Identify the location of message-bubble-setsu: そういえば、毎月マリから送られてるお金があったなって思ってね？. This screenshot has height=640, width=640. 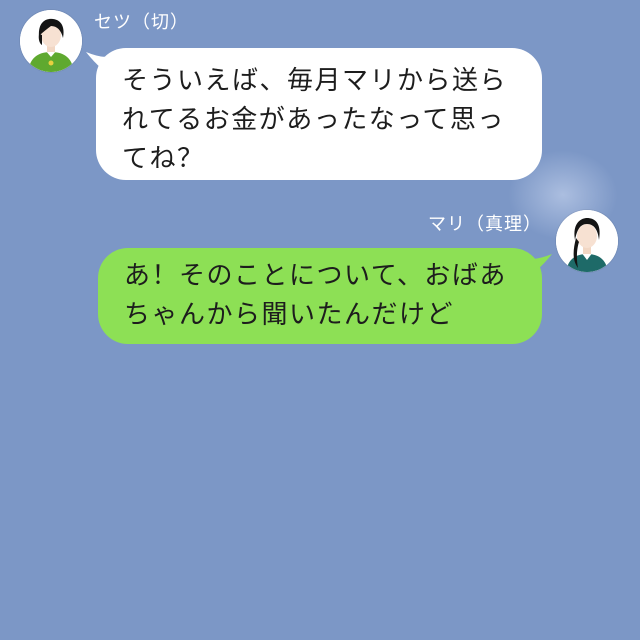
(319, 114).